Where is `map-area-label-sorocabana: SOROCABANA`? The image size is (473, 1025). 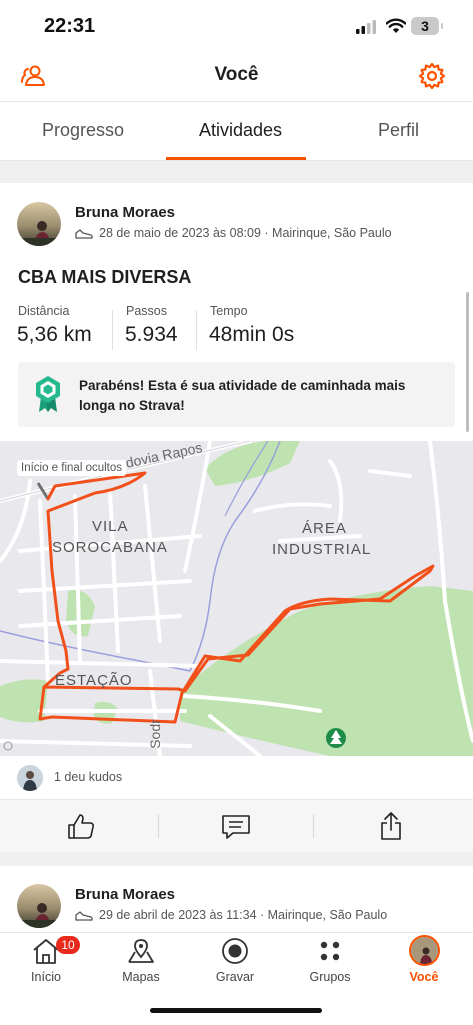 map-area-label-sorocabana: SOROCABANA is located at coordinates (110, 547).